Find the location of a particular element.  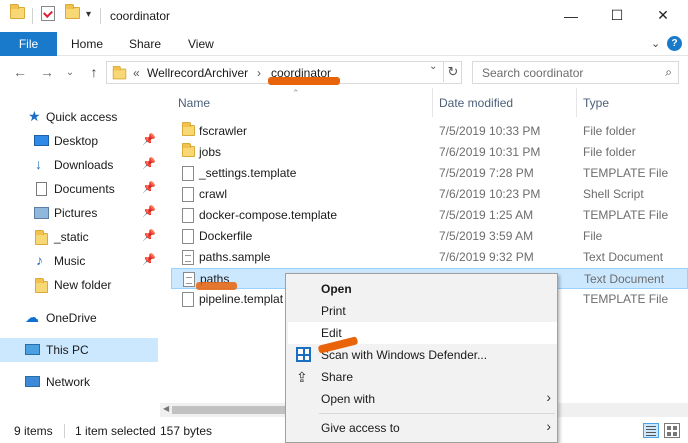

sidebar-item-this-pc: This PC is located at coordinates (79, 350).